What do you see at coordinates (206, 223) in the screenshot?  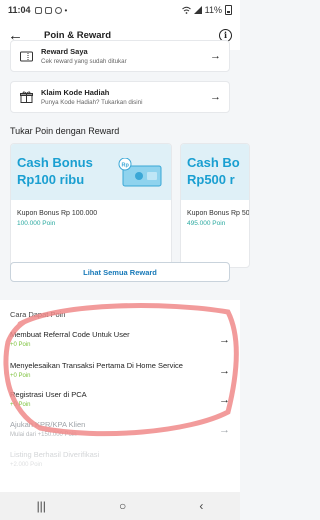 I see `reward-points: 495.000 Poin` at bounding box center [206, 223].